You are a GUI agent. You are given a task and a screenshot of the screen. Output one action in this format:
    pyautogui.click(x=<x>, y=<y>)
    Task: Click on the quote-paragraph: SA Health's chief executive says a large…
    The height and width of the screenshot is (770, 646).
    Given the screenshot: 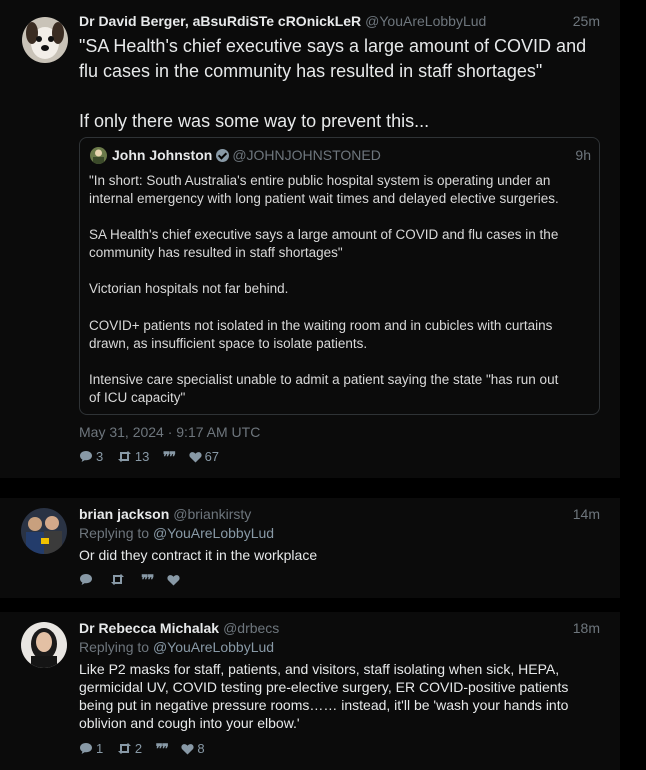 What is the action you would take?
    pyautogui.click(x=339, y=244)
    